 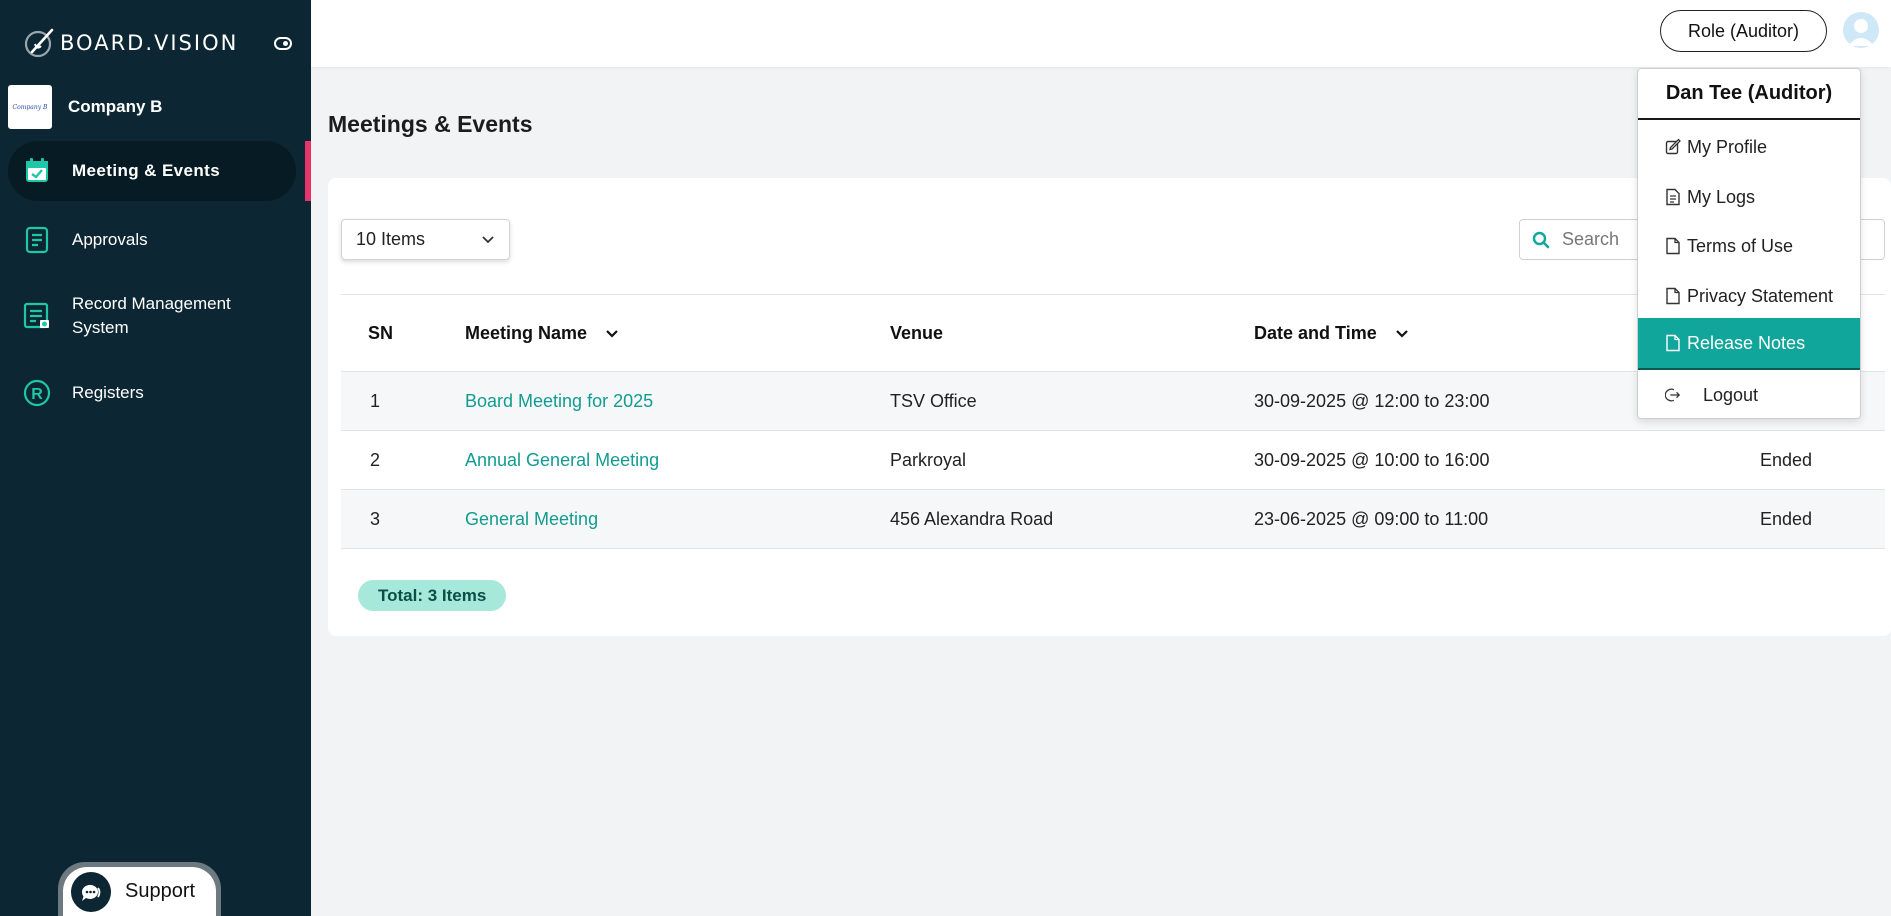 What do you see at coordinates (37, 240) in the screenshot?
I see `document-list-icon` at bounding box center [37, 240].